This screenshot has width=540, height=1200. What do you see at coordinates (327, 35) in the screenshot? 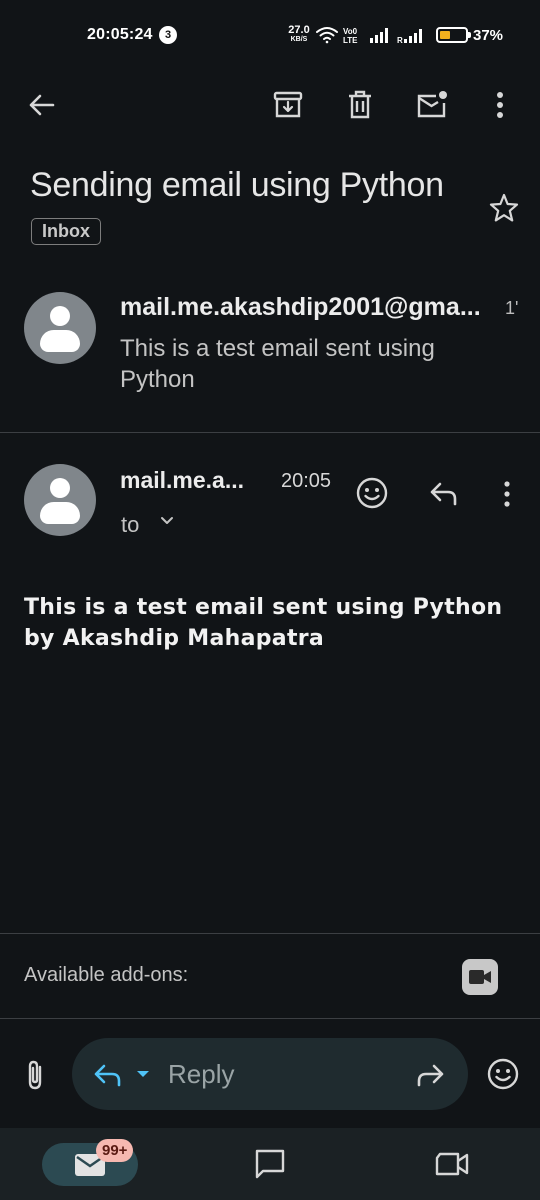
I see `wifi-icon` at bounding box center [327, 35].